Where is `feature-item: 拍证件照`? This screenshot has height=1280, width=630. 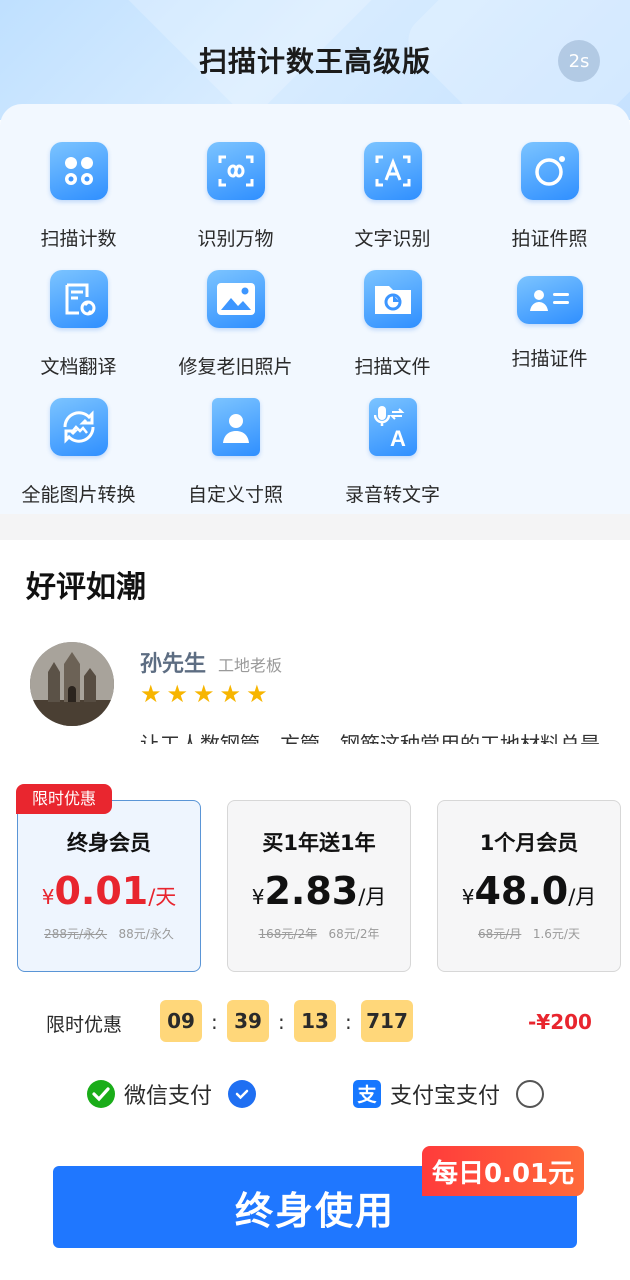
feature-item: 拍证件照 is located at coordinates (549, 196).